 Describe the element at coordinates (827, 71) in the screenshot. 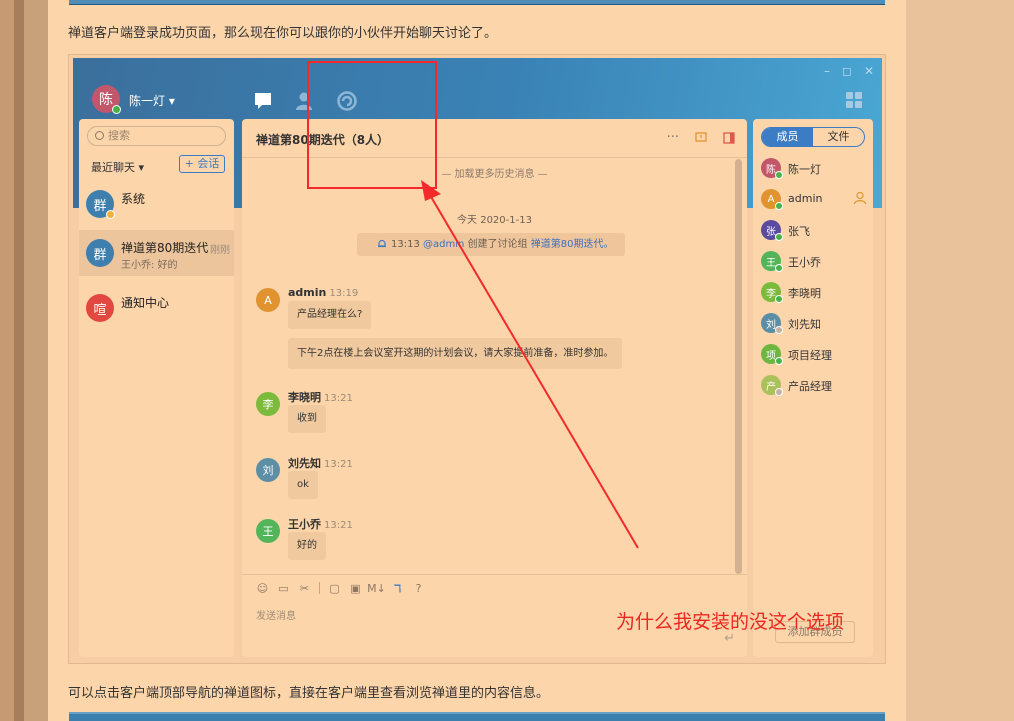

I see `minimize-icon: –` at that location.